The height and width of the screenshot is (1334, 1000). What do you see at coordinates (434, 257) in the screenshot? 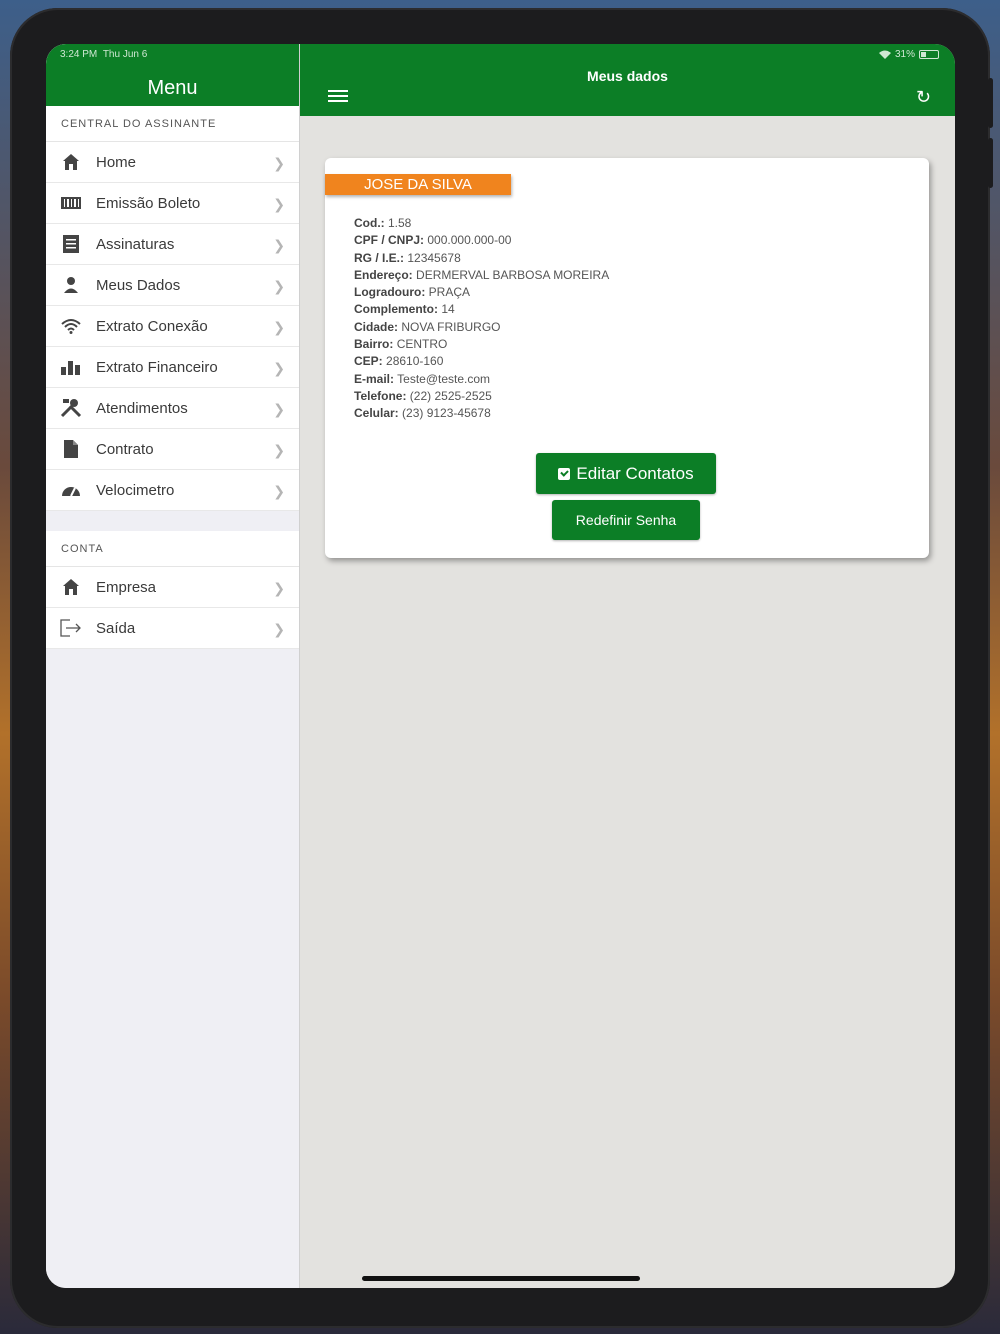
I see `field-value: 12345678` at bounding box center [434, 257].